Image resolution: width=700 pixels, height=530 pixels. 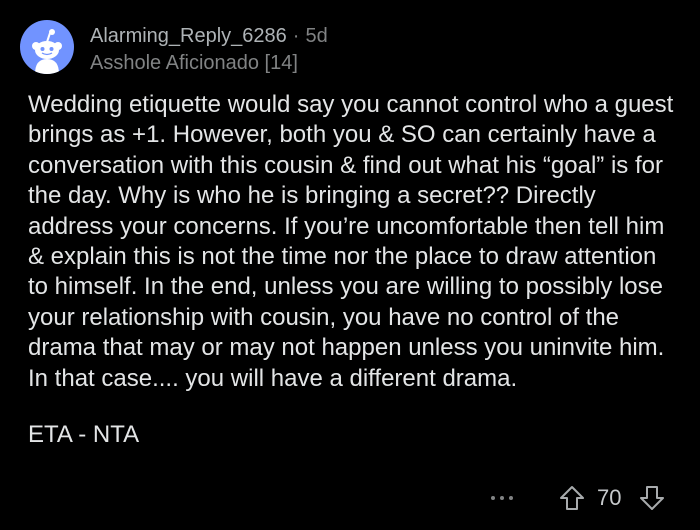 I want to click on username-link: Alarming_Reply_6286, so click(x=188, y=36).